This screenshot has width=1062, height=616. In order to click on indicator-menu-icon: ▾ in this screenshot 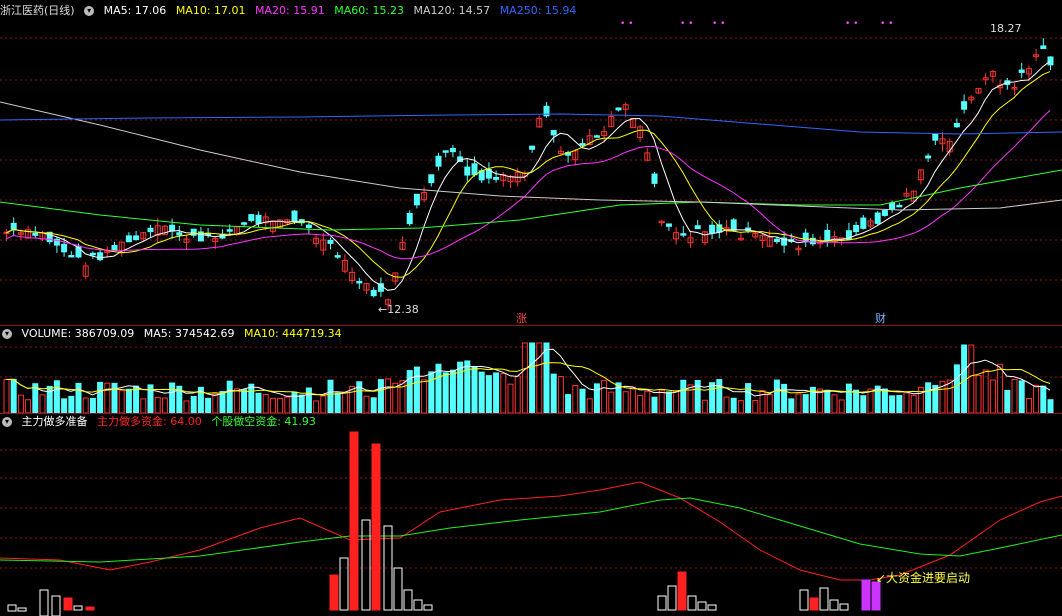, I will do `click(7, 422)`.